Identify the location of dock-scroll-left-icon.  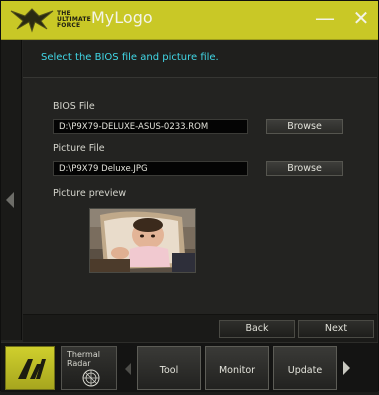
(128, 369).